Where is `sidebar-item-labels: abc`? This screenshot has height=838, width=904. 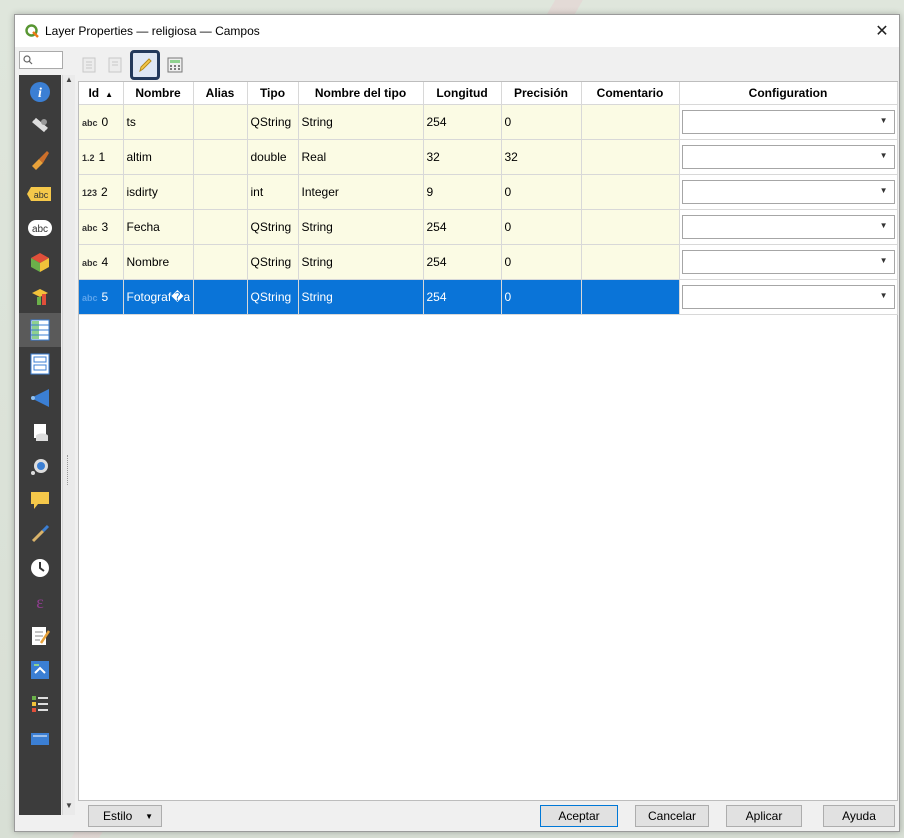 sidebar-item-labels: abc is located at coordinates (40, 194).